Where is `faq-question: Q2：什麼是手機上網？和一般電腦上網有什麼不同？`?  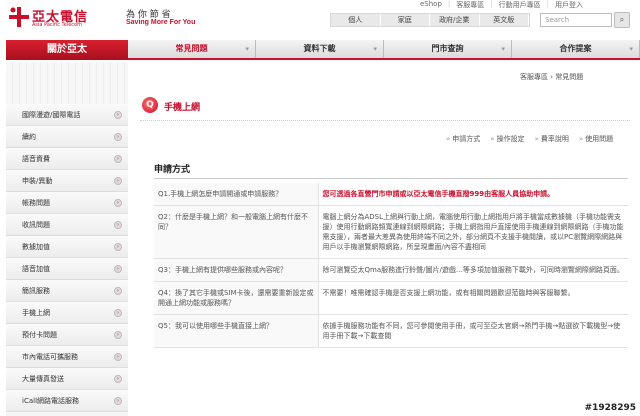
faq-question: Q2：什麼是手機上網？和一般電腦上網有什麼不同？ is located at coordinates (236, 232).